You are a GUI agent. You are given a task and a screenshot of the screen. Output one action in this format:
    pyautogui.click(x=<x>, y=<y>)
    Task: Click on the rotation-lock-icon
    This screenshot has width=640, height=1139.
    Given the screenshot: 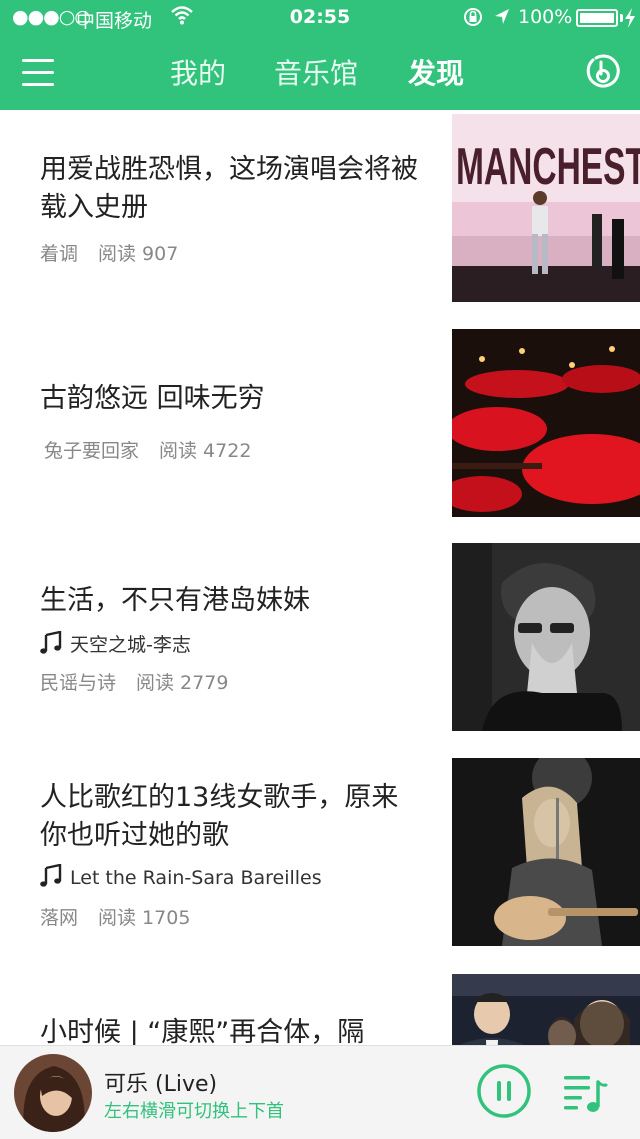 What is the action you would take?
    pyautogui.click(x=473, y=19)
    